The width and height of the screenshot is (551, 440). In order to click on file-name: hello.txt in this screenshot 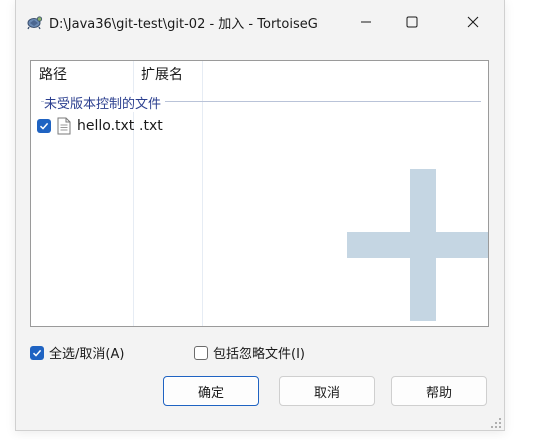, I will do `click(106, 126)`.